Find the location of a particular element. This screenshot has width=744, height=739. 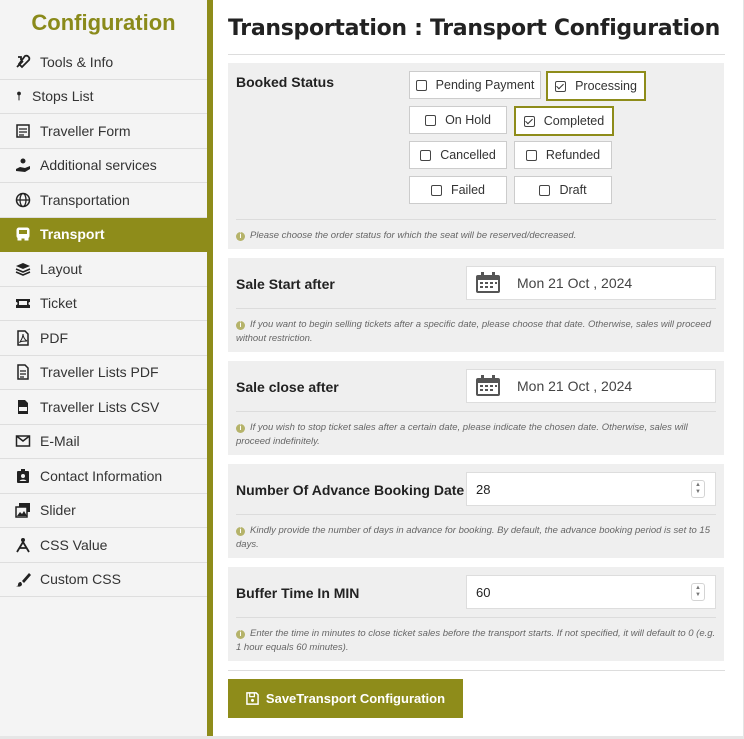

sidebar-item-label: Layout is located at coordinates (61, 268).